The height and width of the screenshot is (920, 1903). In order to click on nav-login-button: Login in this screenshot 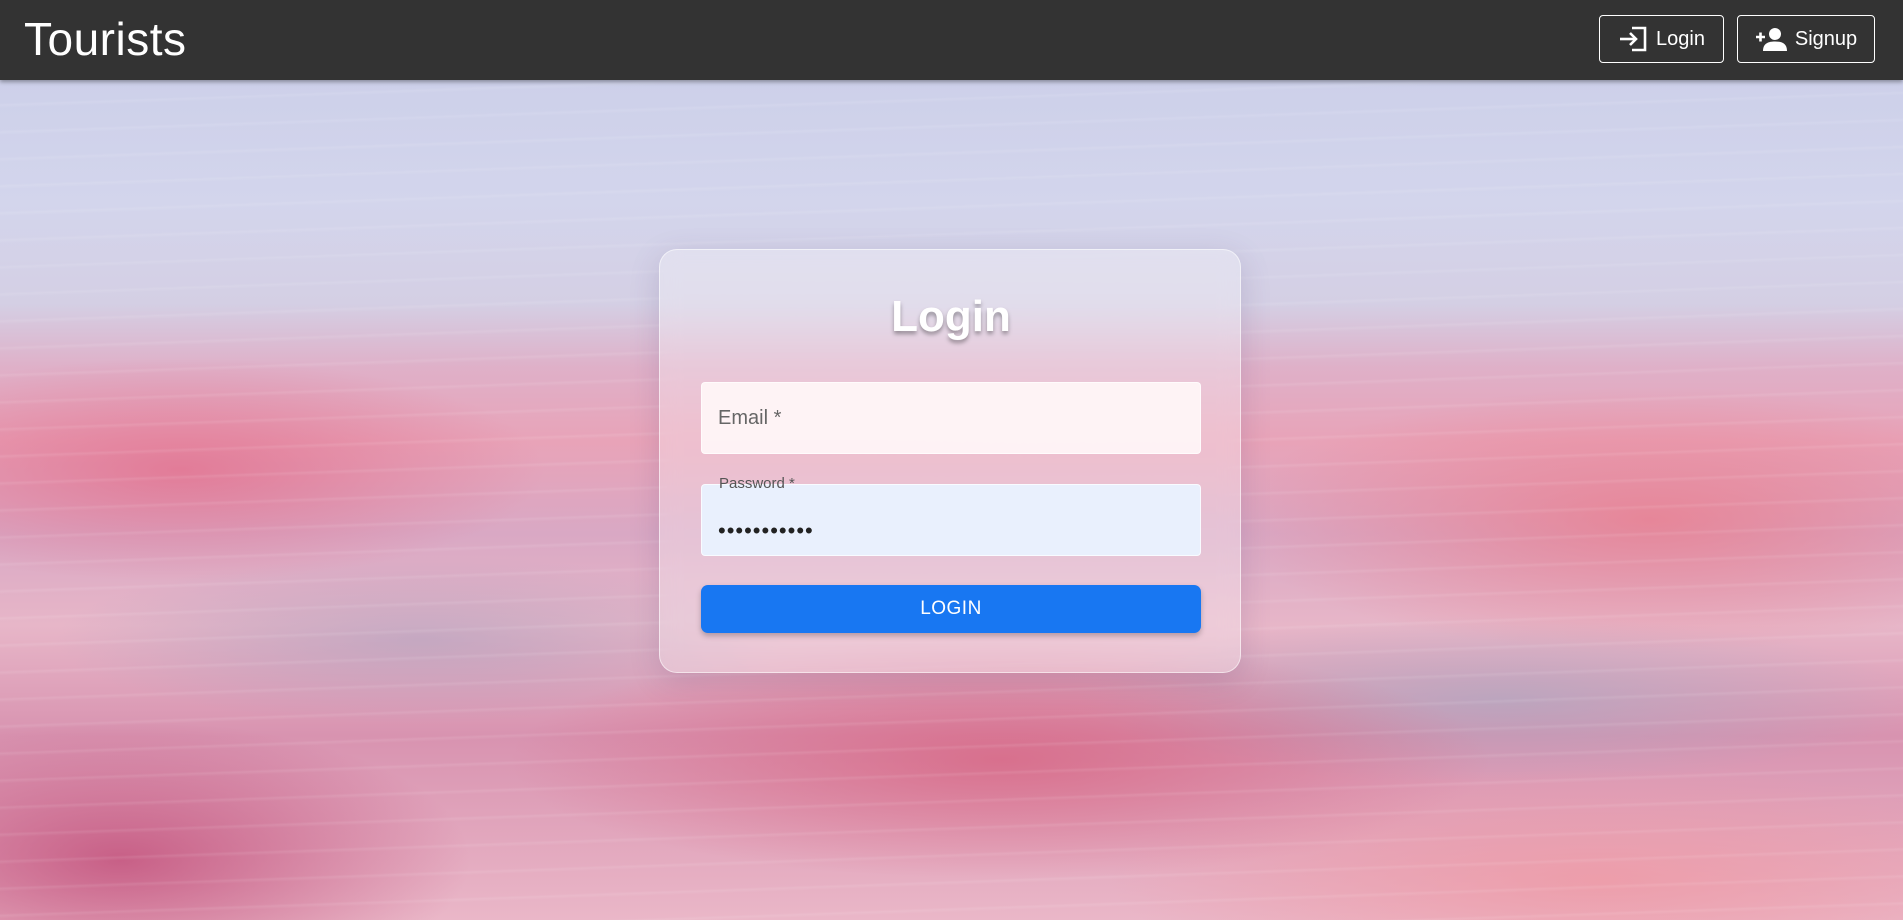, I will do `click(1661, 39)`.